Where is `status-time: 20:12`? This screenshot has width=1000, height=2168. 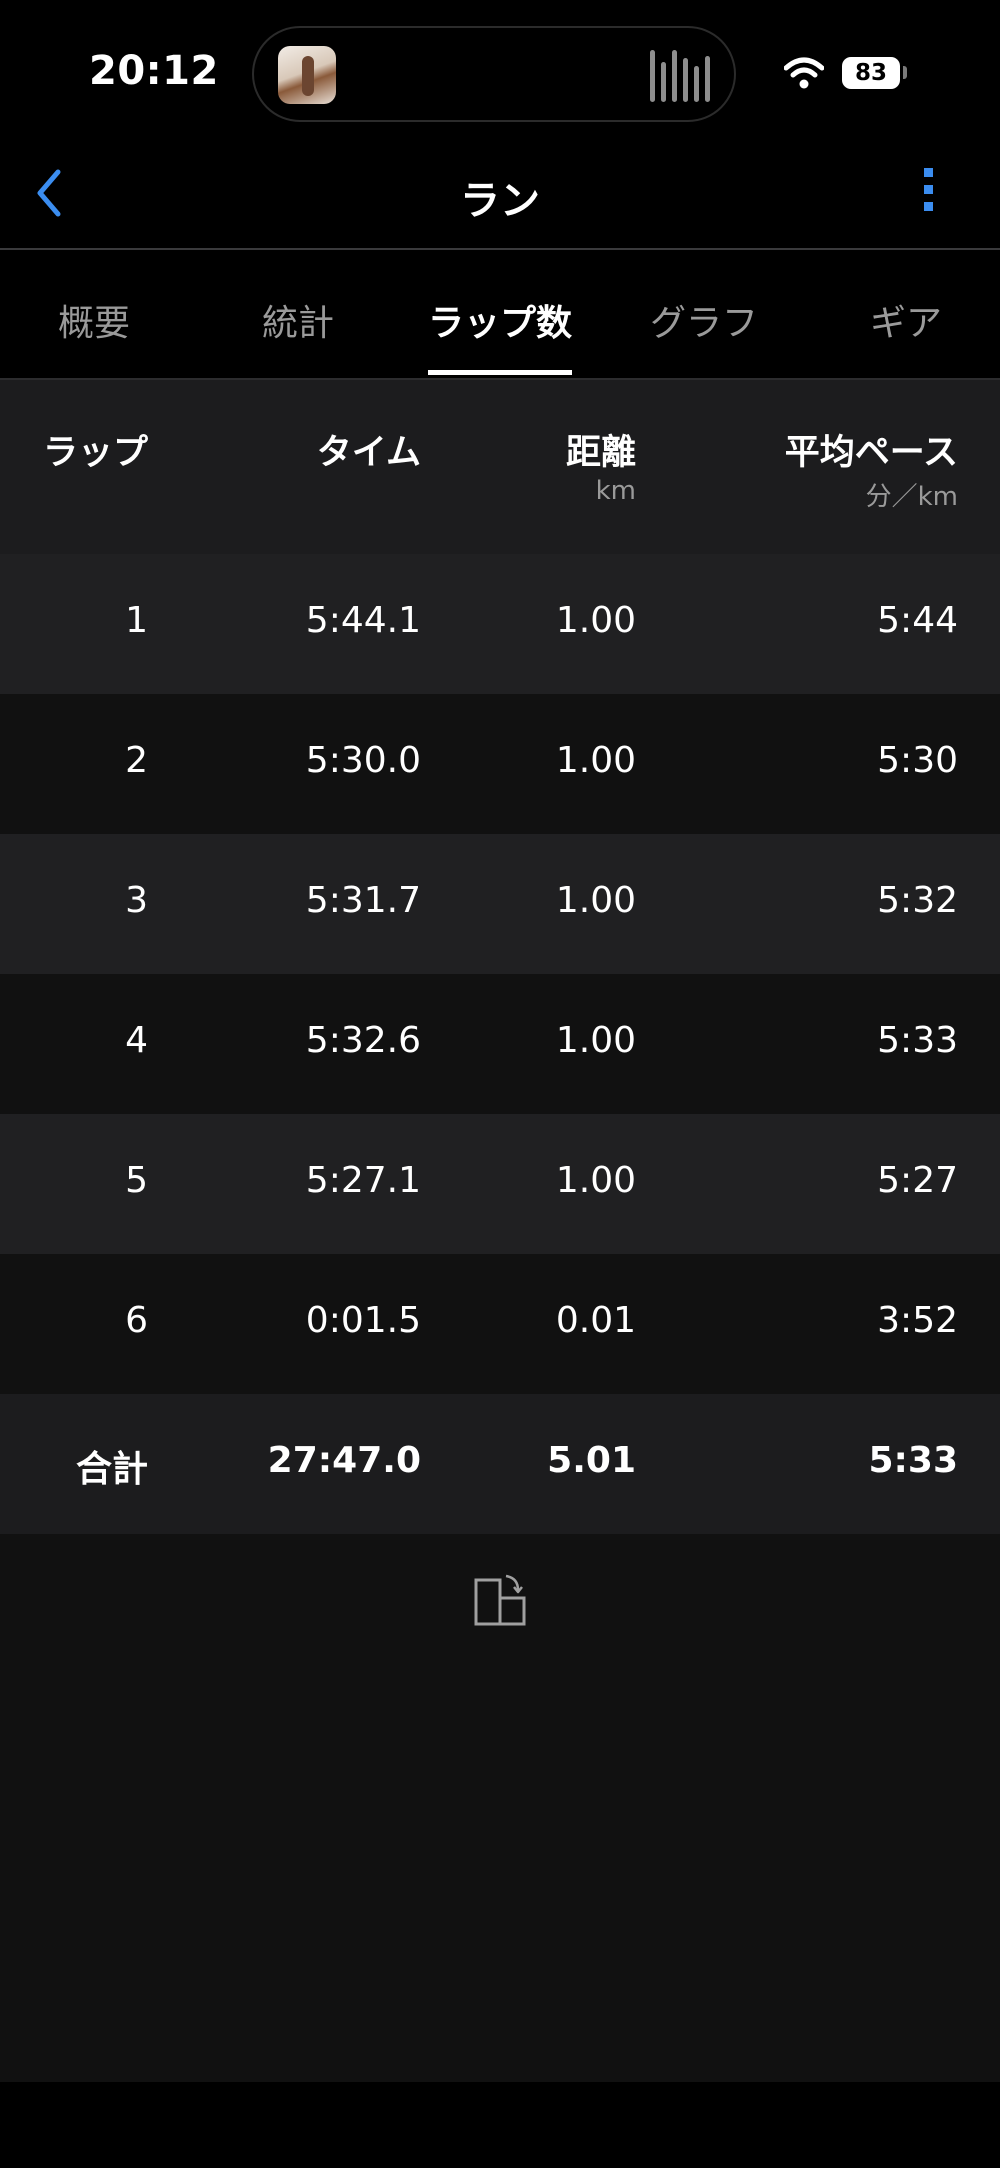 status-time: 20:12 is located at coordinates (154, 71).